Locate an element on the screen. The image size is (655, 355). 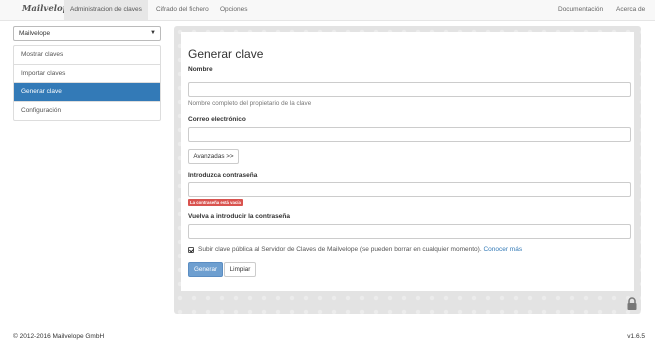
version-label: v1.6.5 is located at coordinates (636, 336).